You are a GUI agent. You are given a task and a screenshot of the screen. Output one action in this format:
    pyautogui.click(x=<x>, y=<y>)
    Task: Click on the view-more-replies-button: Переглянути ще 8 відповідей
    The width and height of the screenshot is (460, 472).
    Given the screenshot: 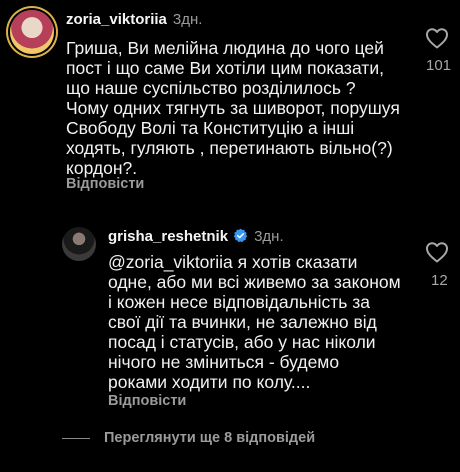 What is the action you would take?
    pyautogui.click(x=209, y=438)
    